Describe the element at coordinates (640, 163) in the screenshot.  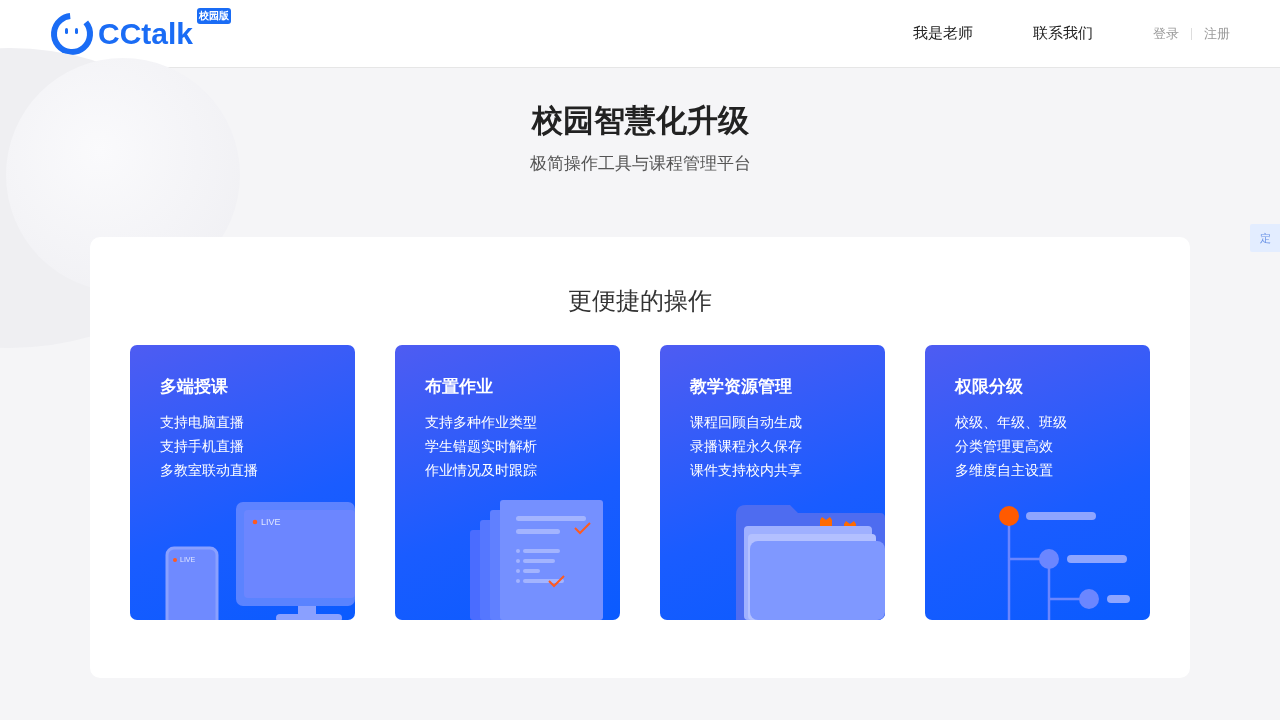
I see `hero-subtitle: 极简操作工具与课程管理平台` at that location.